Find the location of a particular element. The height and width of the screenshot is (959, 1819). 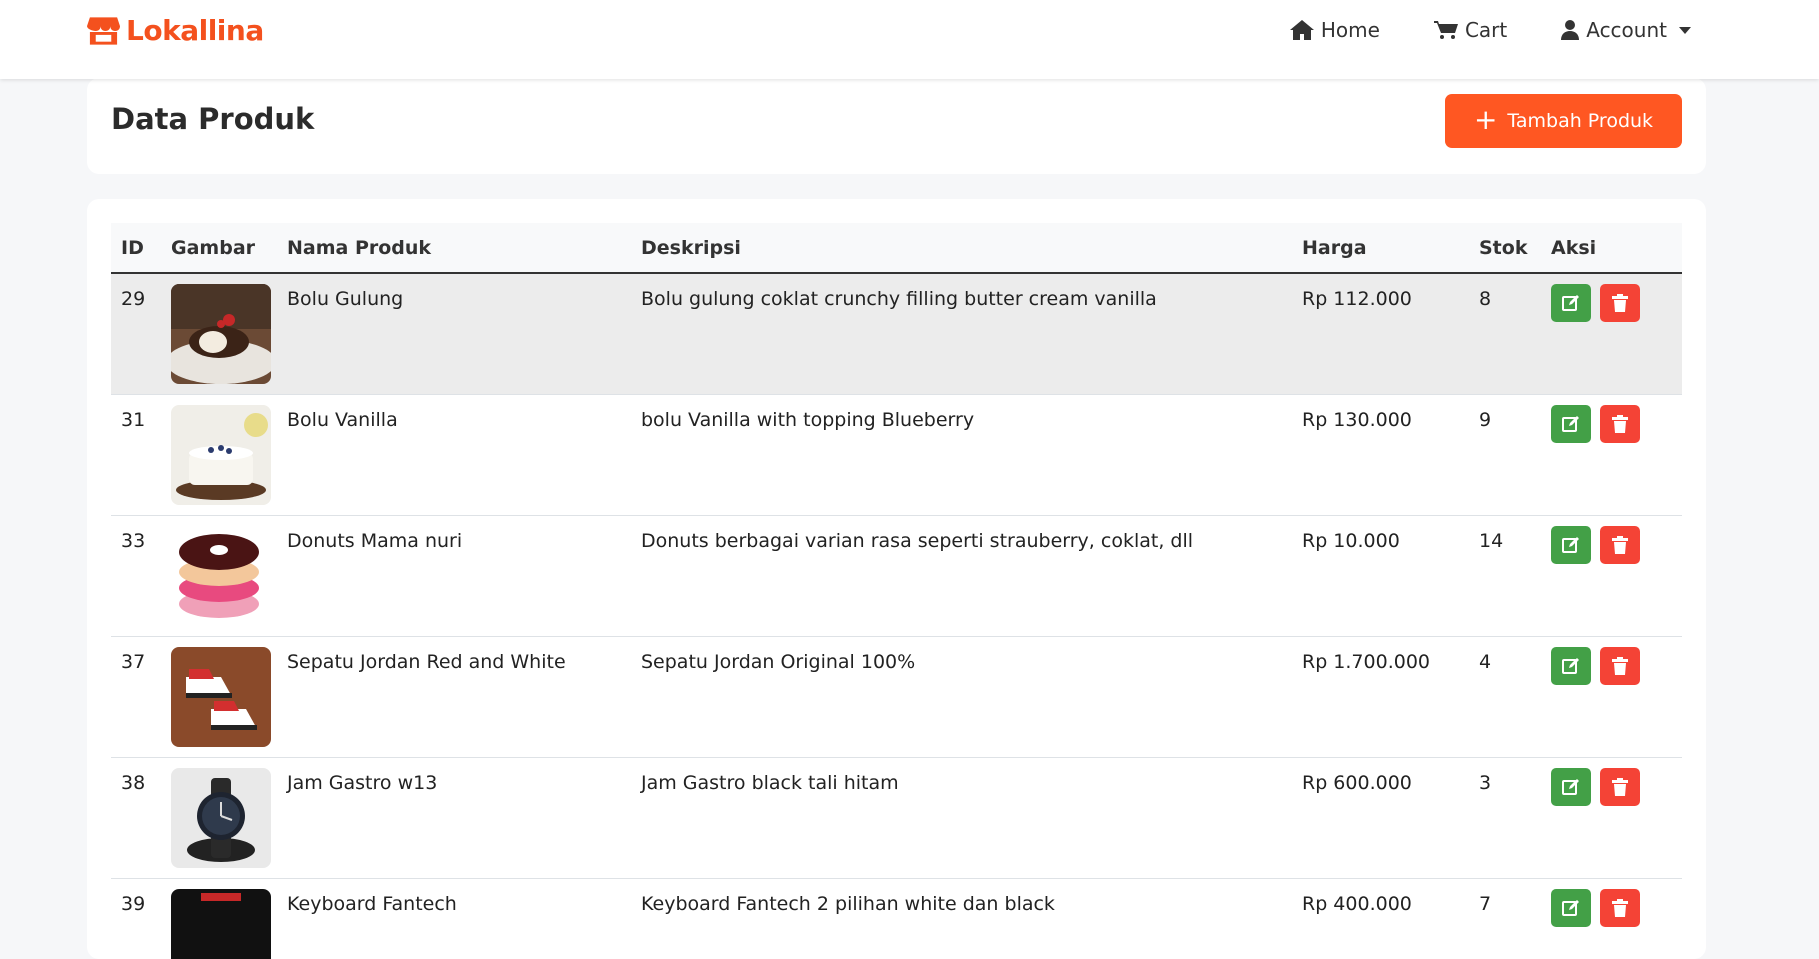

cell-id: 31 is located at coordinates (136, 454).